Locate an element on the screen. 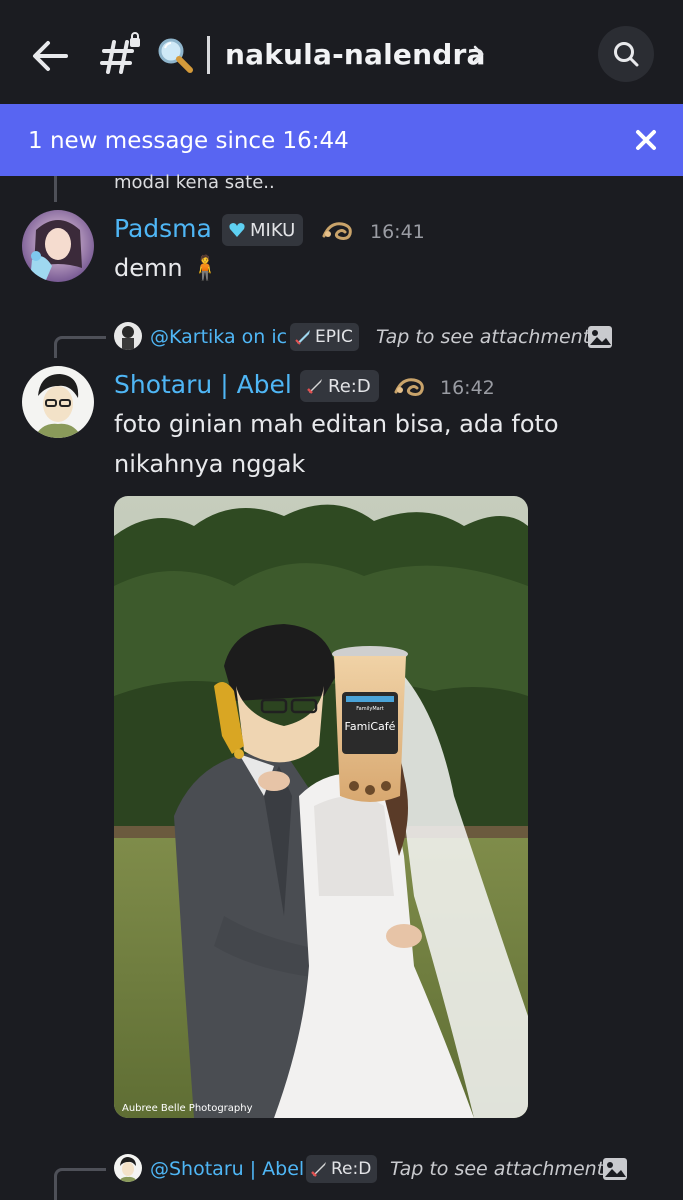 Image resolution: width=683 pixels, height=1200 pixels. magnifier-emoji-icon is located at coordinates (175, 55).